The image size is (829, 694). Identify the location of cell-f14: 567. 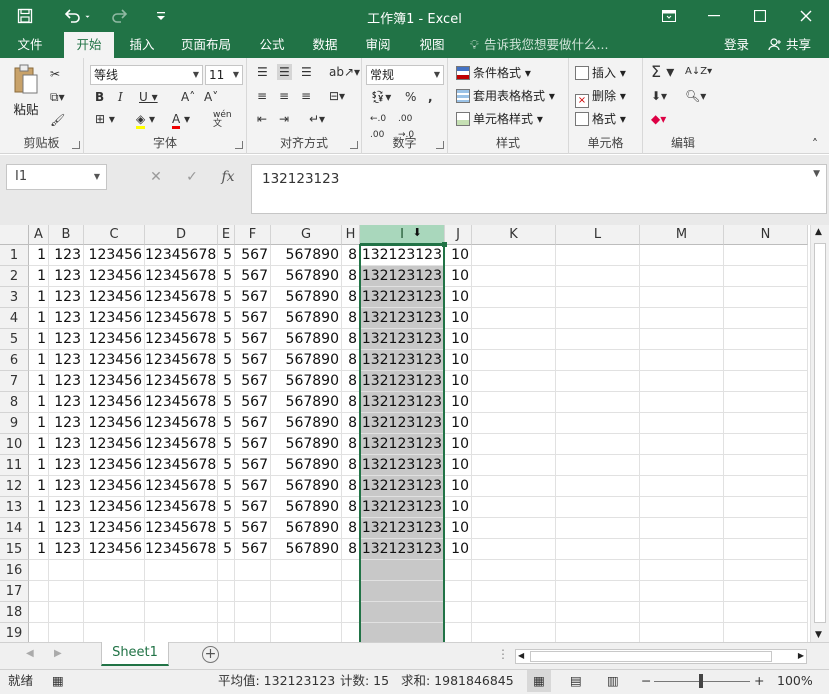
(253, 528).